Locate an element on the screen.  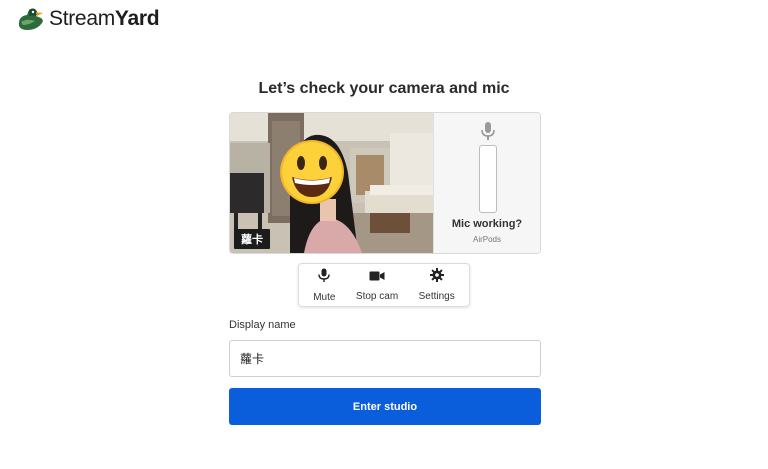
mic-check-panel: Mic working? AirPods is located at coordinates (486, 183).